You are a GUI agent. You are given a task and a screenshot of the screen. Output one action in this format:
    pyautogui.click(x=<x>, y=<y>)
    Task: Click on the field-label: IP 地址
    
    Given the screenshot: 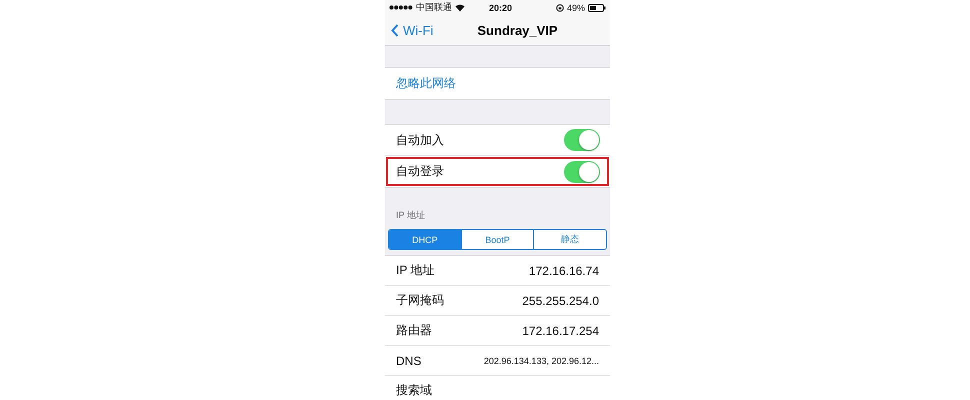 What is the action you would take?
    pyautogui.click(x=415, y=270)
    